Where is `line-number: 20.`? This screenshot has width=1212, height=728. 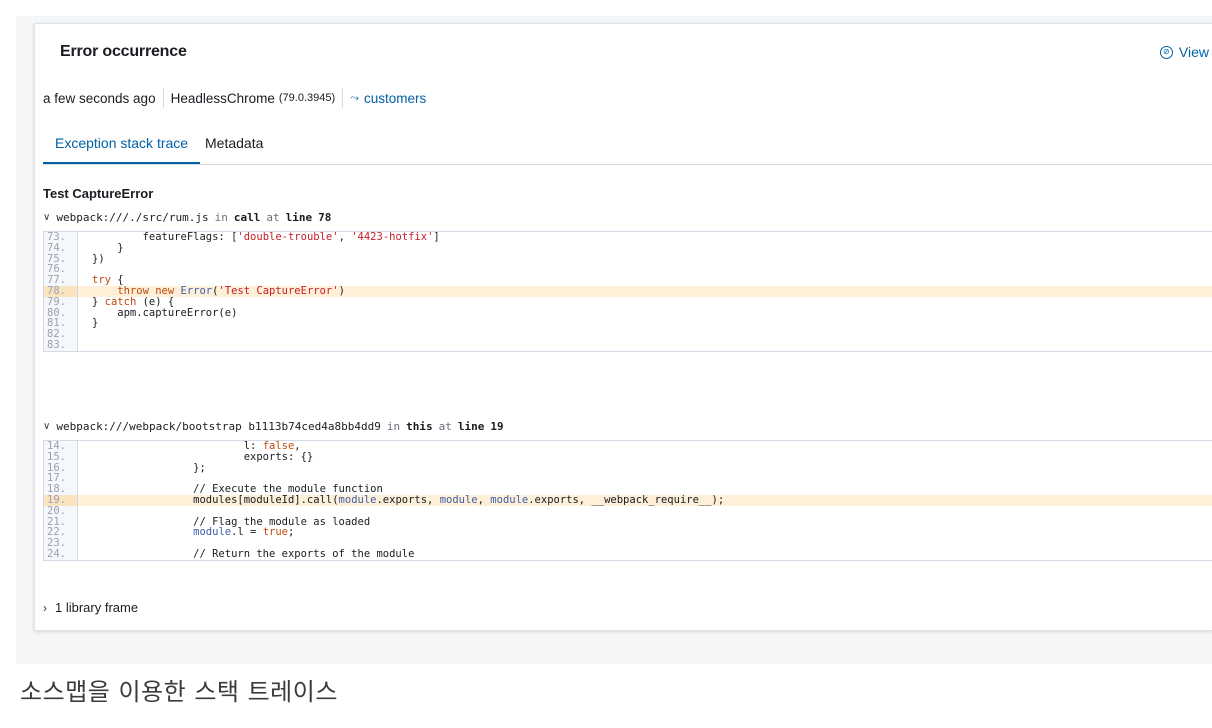
line-number: 20. is located at coordinates (61, 511).